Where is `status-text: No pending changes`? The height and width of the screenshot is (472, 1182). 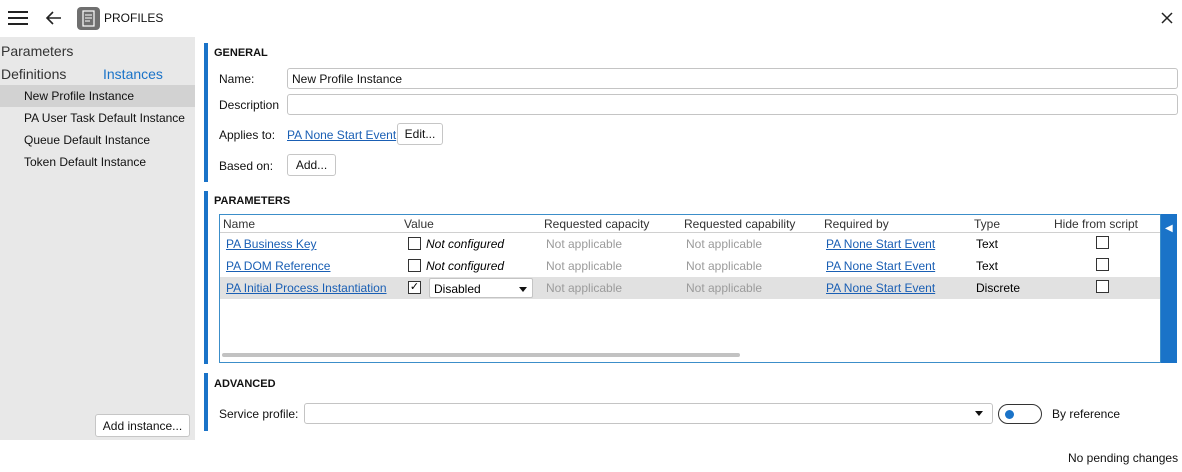 status-text: No pending changes is located at coordinates (1123, 458).